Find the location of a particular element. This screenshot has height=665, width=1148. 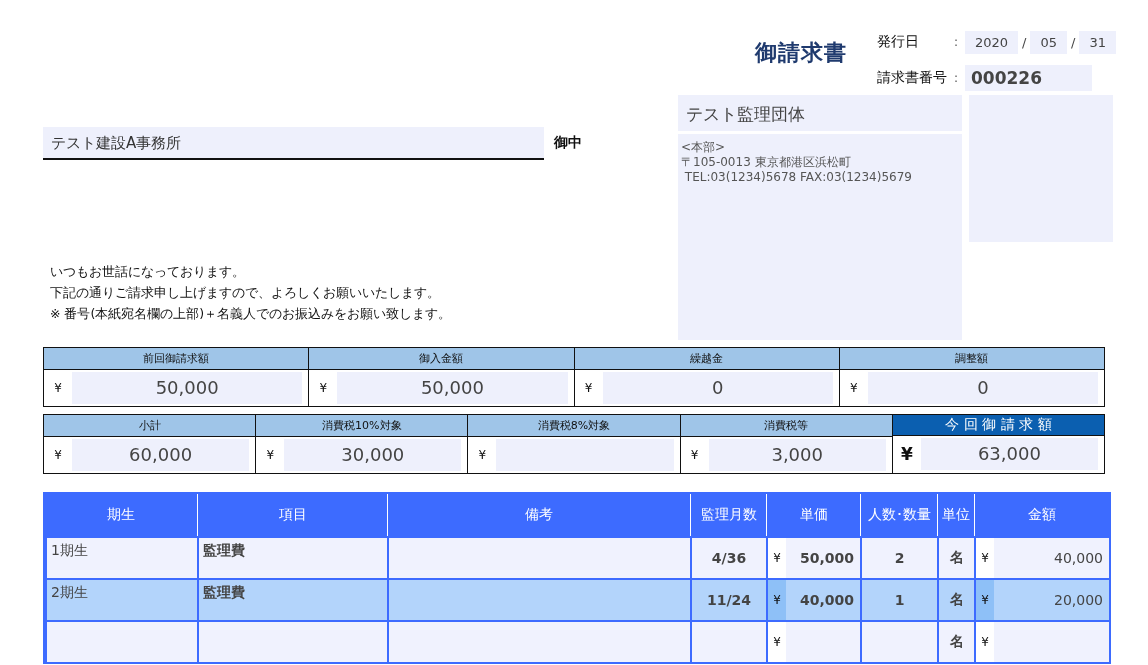

table-cell: 2 is located at coordinates (898, 557).